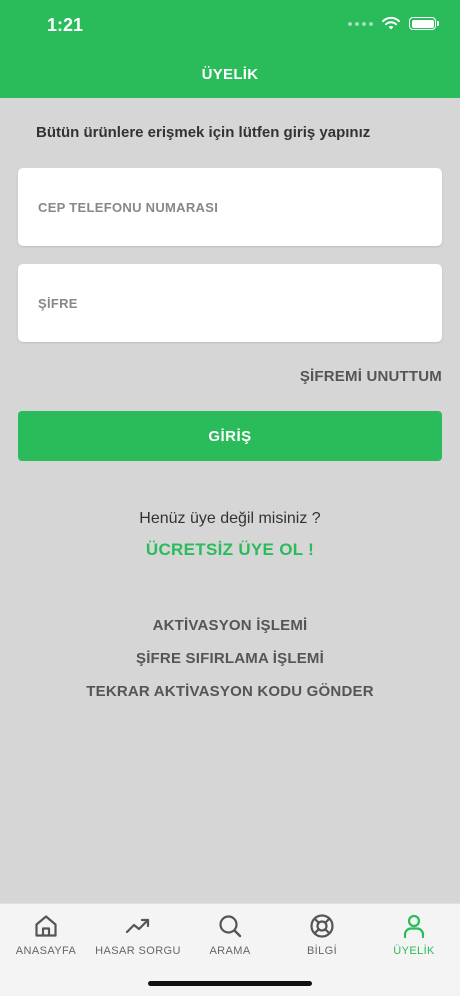  I want to click on phone-field-container, so click(230, 207).